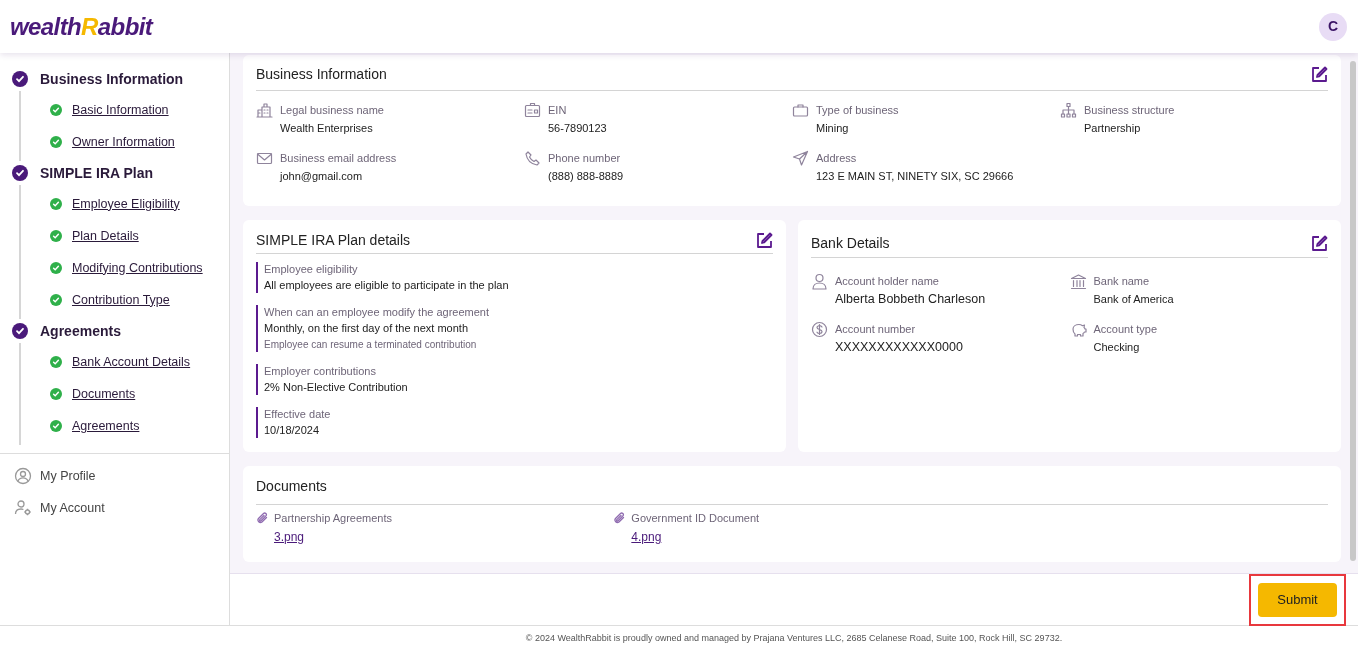 The image size is (1358, 652). I want to click on bank-icon, so click(1078, 281).